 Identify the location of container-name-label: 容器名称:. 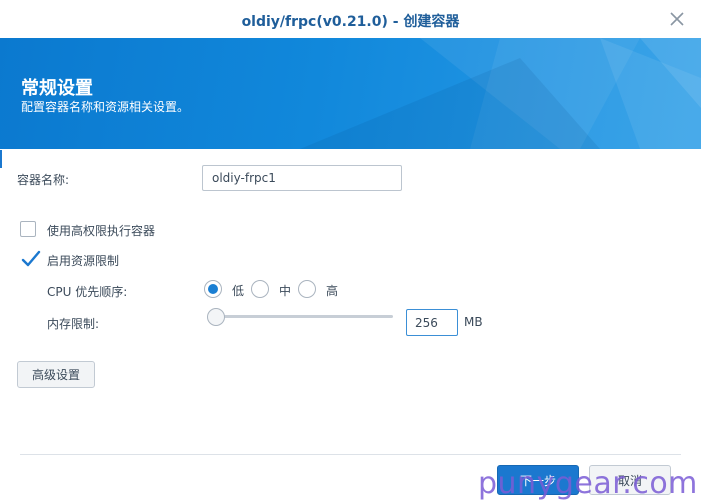
(43, 180).